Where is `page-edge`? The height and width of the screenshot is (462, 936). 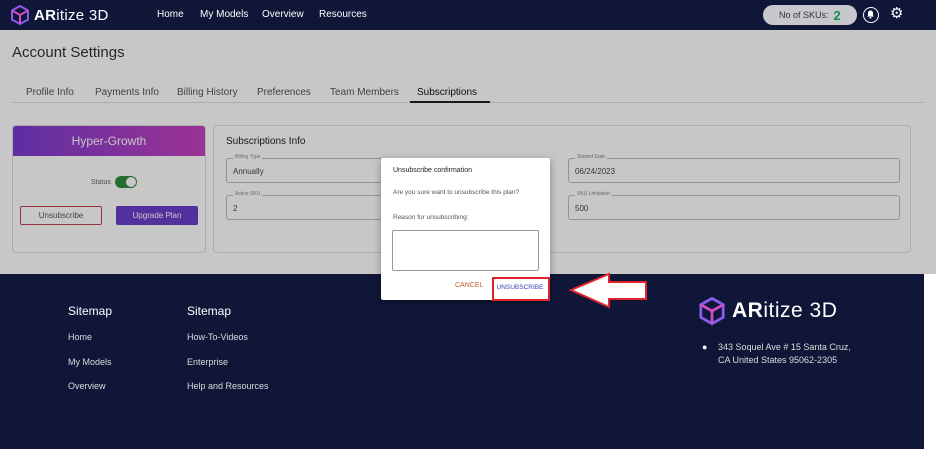
page-edge is located at coordinates (930, 368).